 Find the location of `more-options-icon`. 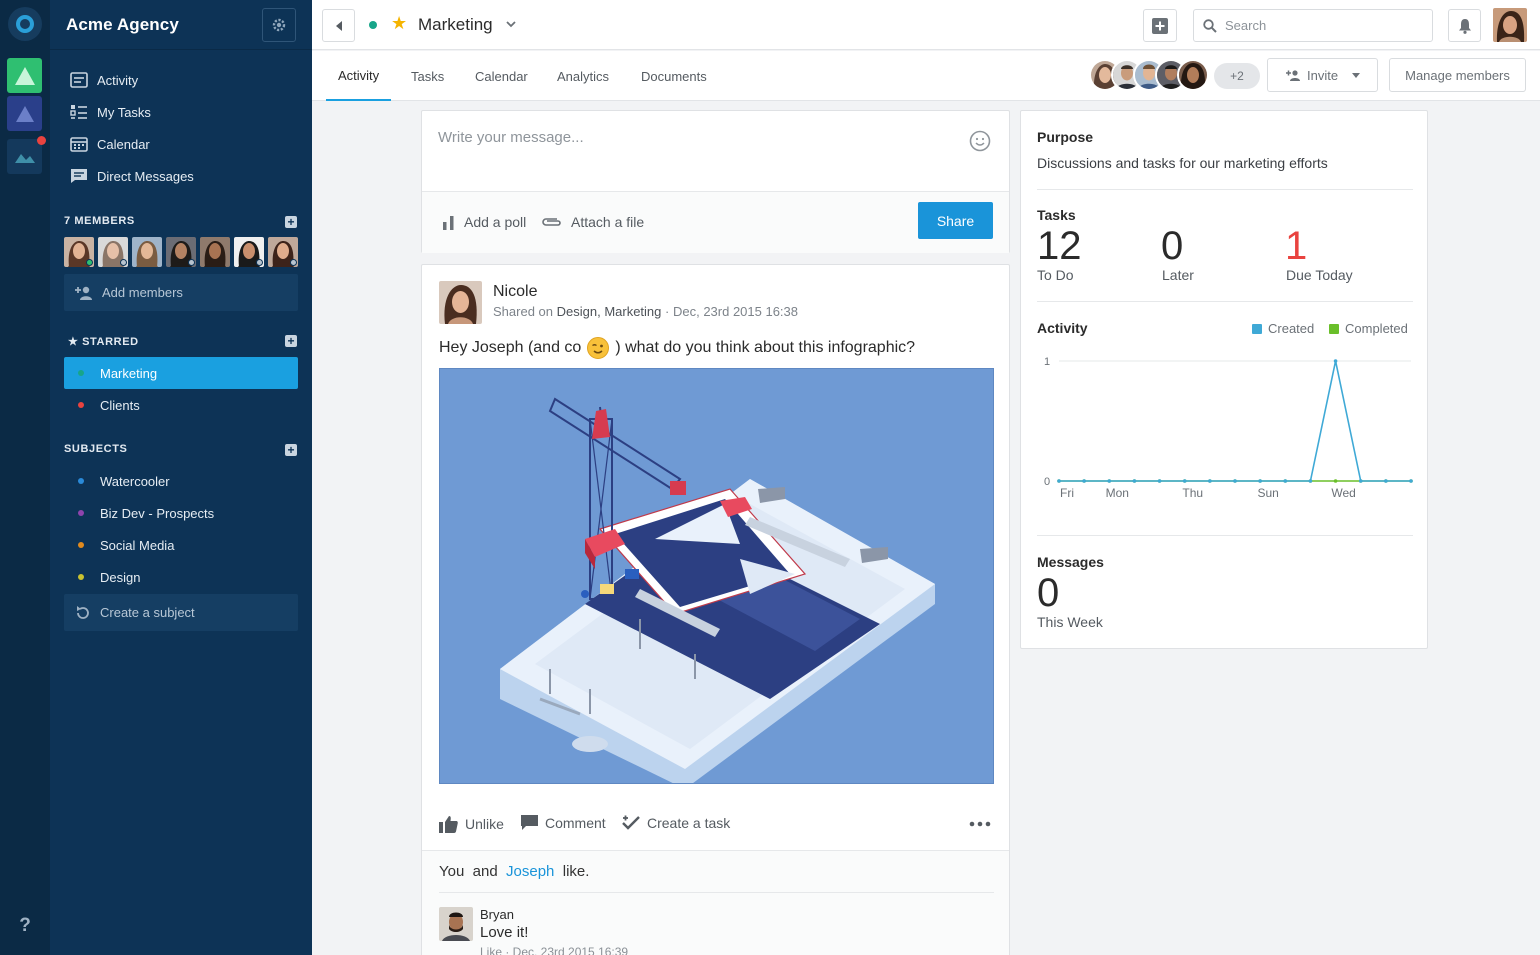

more-options-icon is located at coordinates (980, 824).